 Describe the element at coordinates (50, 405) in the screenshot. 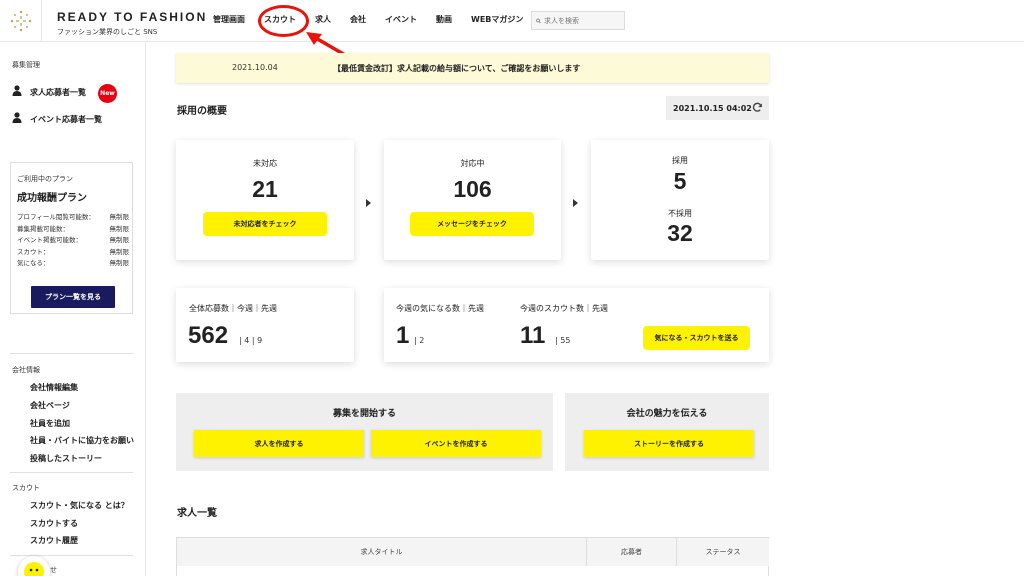

I see `sidebar-item-company-page: 会社ページ` at that location.